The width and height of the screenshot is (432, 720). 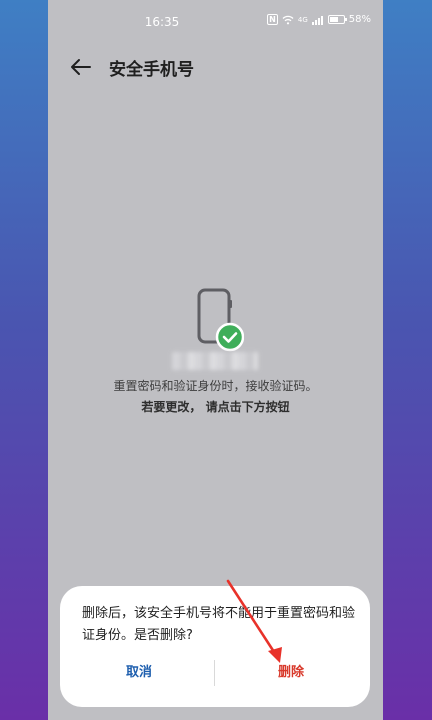 I want to click on status-time: 16:35, so click(x=162, y=22).